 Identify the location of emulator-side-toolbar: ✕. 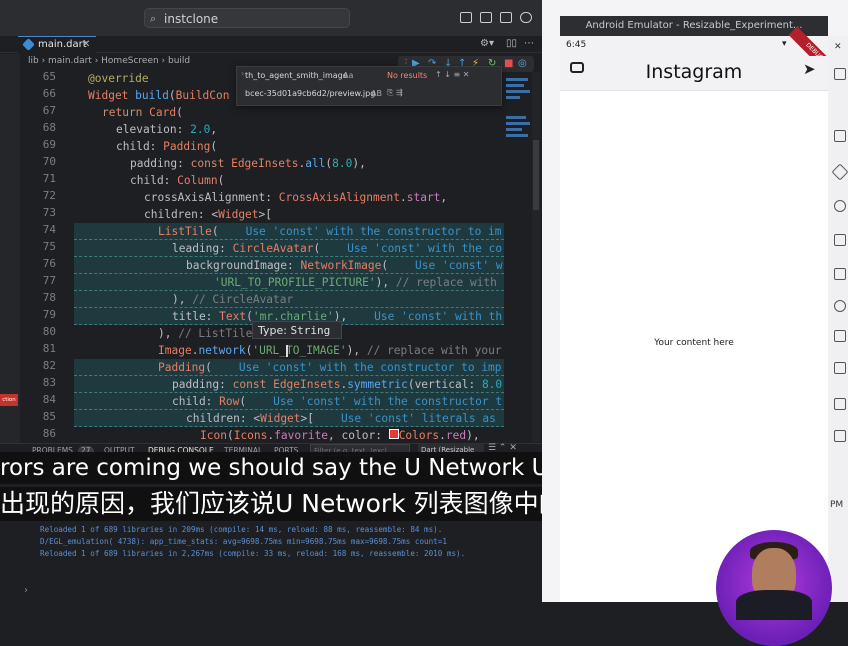
(838, 319).